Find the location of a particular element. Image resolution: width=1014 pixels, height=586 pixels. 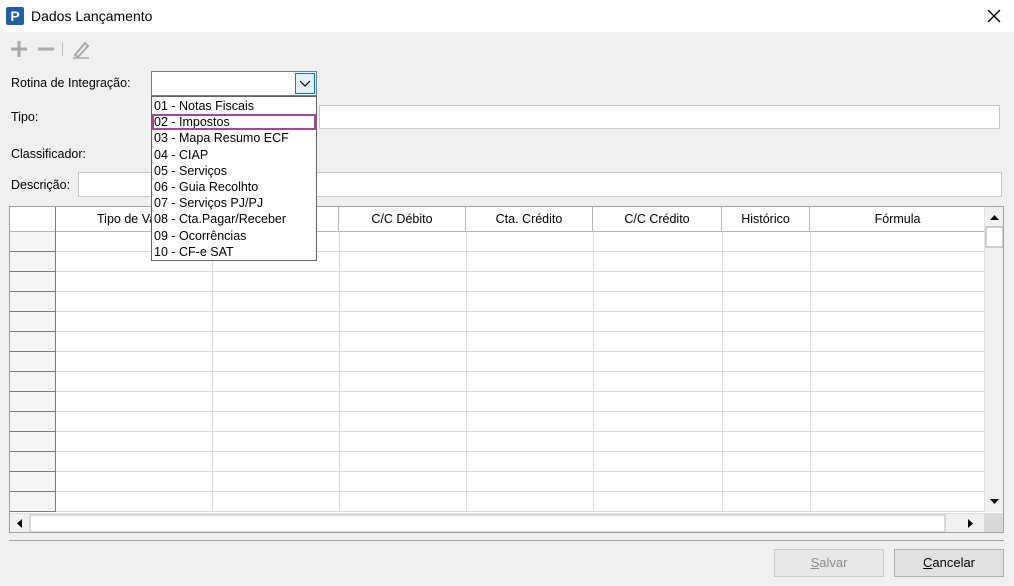

rotina-label: Rotina de Integração: is located at coordinates (71, 83).